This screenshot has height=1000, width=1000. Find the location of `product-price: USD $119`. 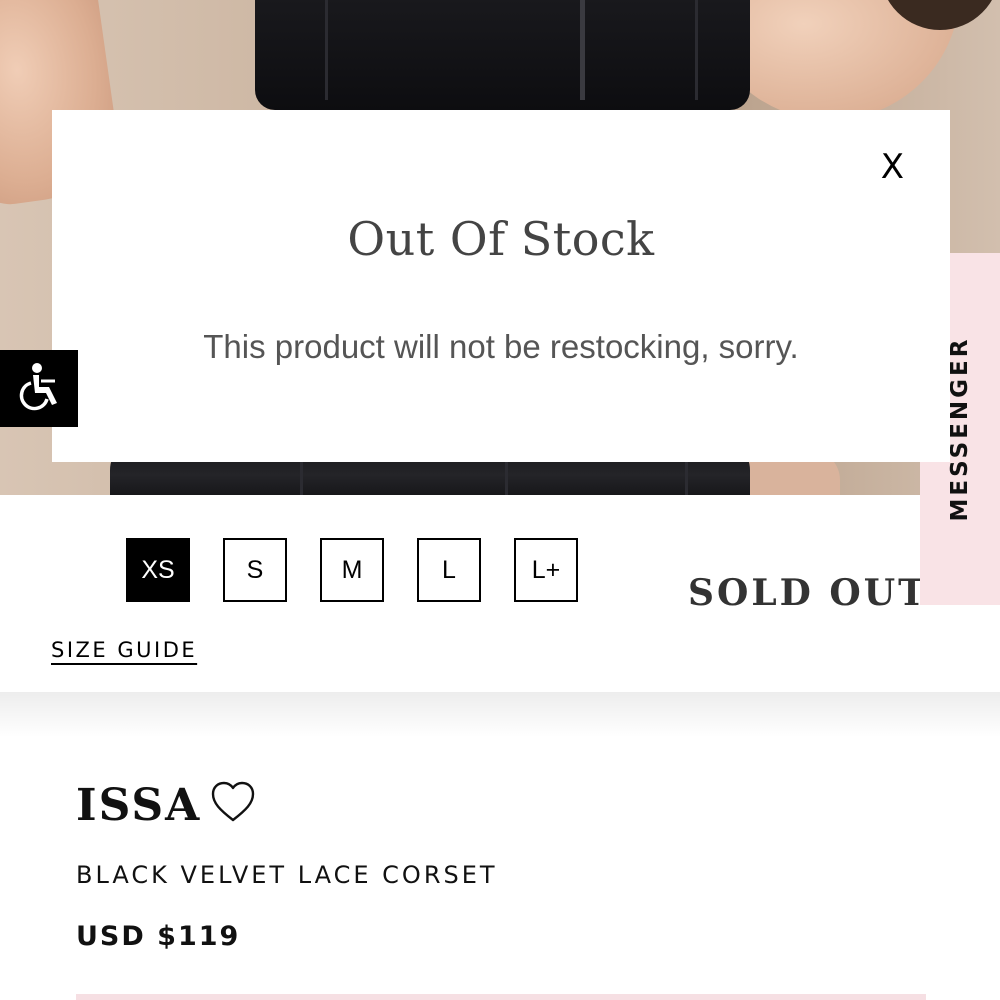

product-price: USD $119 is located at coordinates (158, 936).